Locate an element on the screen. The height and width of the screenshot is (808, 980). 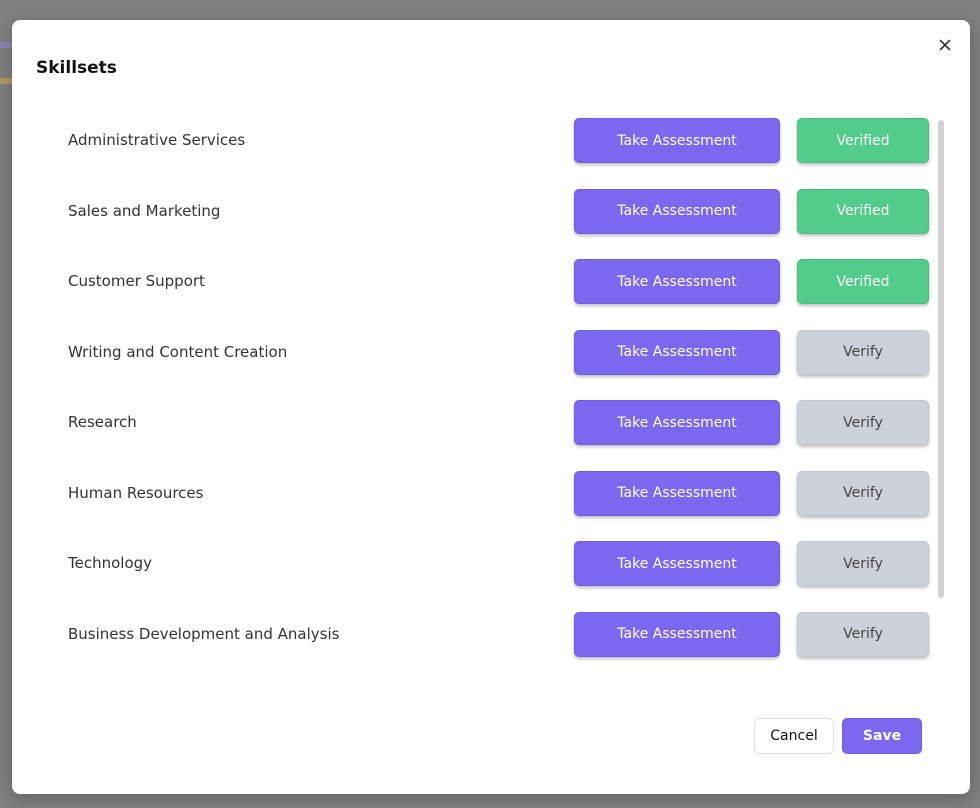
skill-name: Research is located at coordinates (102, 422).